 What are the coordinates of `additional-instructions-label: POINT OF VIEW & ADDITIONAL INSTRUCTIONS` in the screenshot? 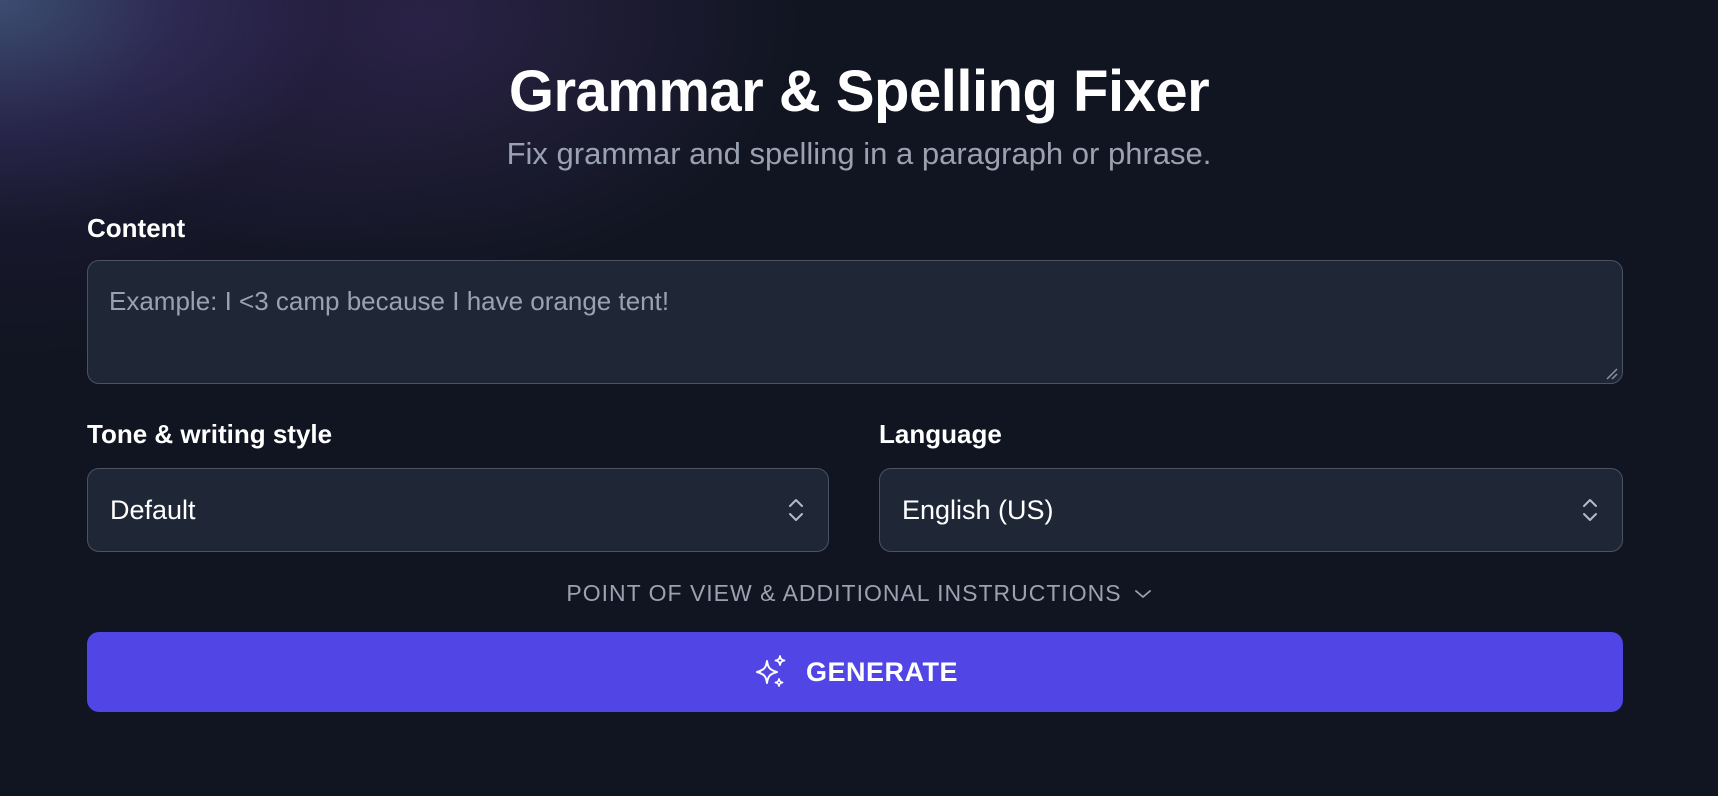 It's located at (844, 593).